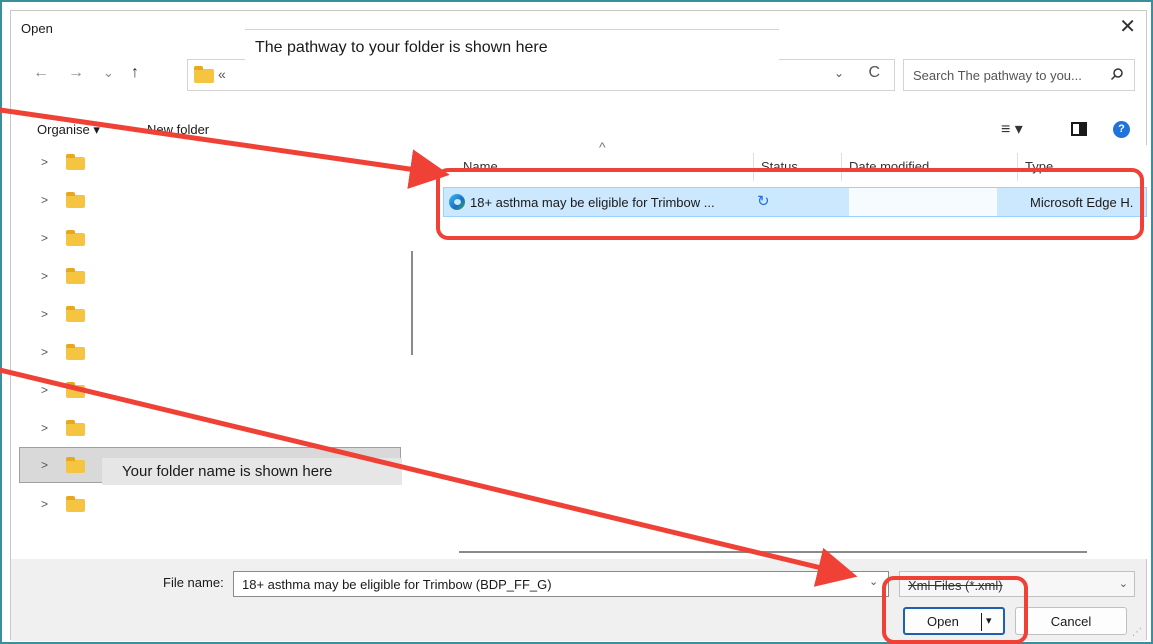 The image size is (1153, 644). I want to click on forward-arrow-icon: →, so click(76, 73).